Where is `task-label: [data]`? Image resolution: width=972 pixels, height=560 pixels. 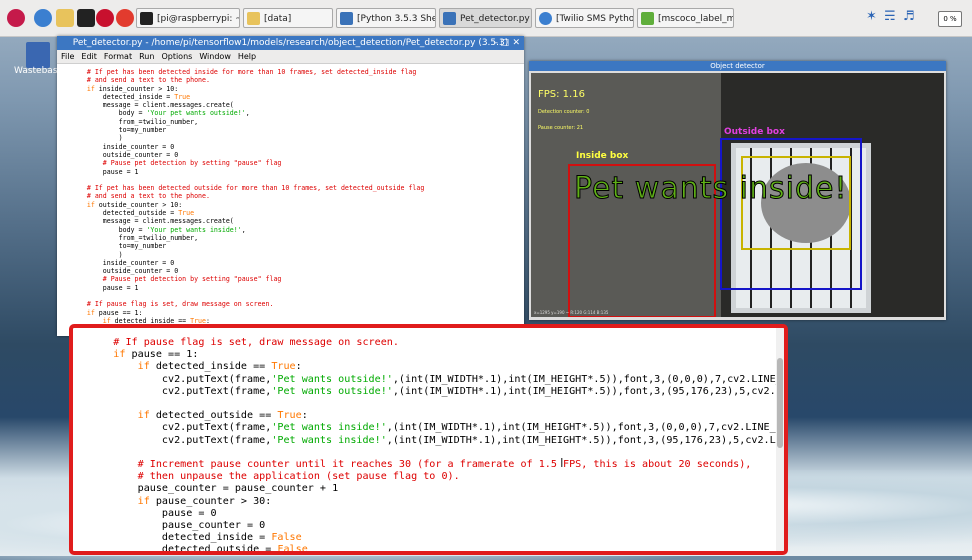 task-label: [data] is located at coordinates (278, 19).